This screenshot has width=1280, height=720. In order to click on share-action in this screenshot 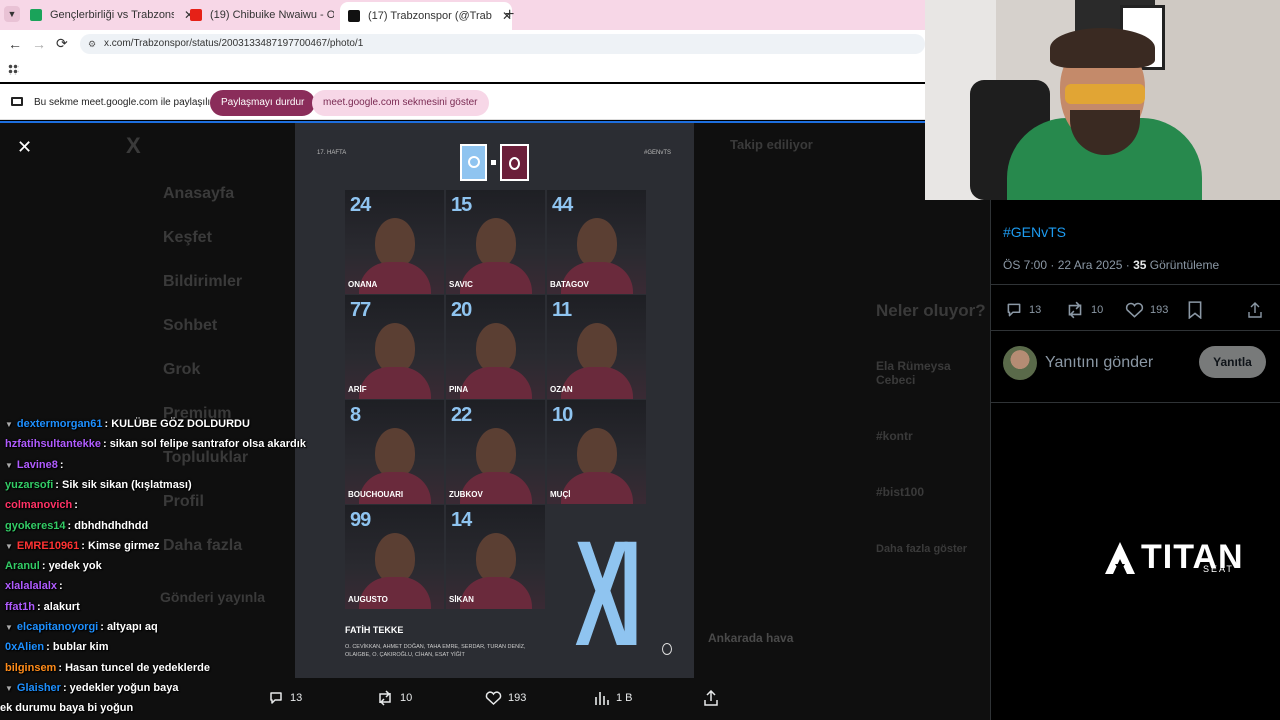, I will do `click(714, 698)`.